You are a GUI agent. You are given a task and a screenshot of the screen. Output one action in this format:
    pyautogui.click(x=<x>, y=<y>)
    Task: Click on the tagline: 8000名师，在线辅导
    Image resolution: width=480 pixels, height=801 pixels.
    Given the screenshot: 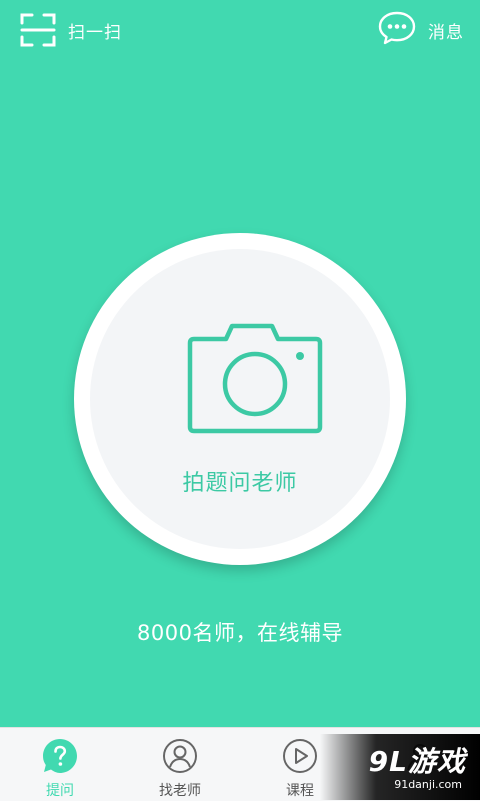 What is the action you would take?
    pyautogui.click(x=240, y=633)
    